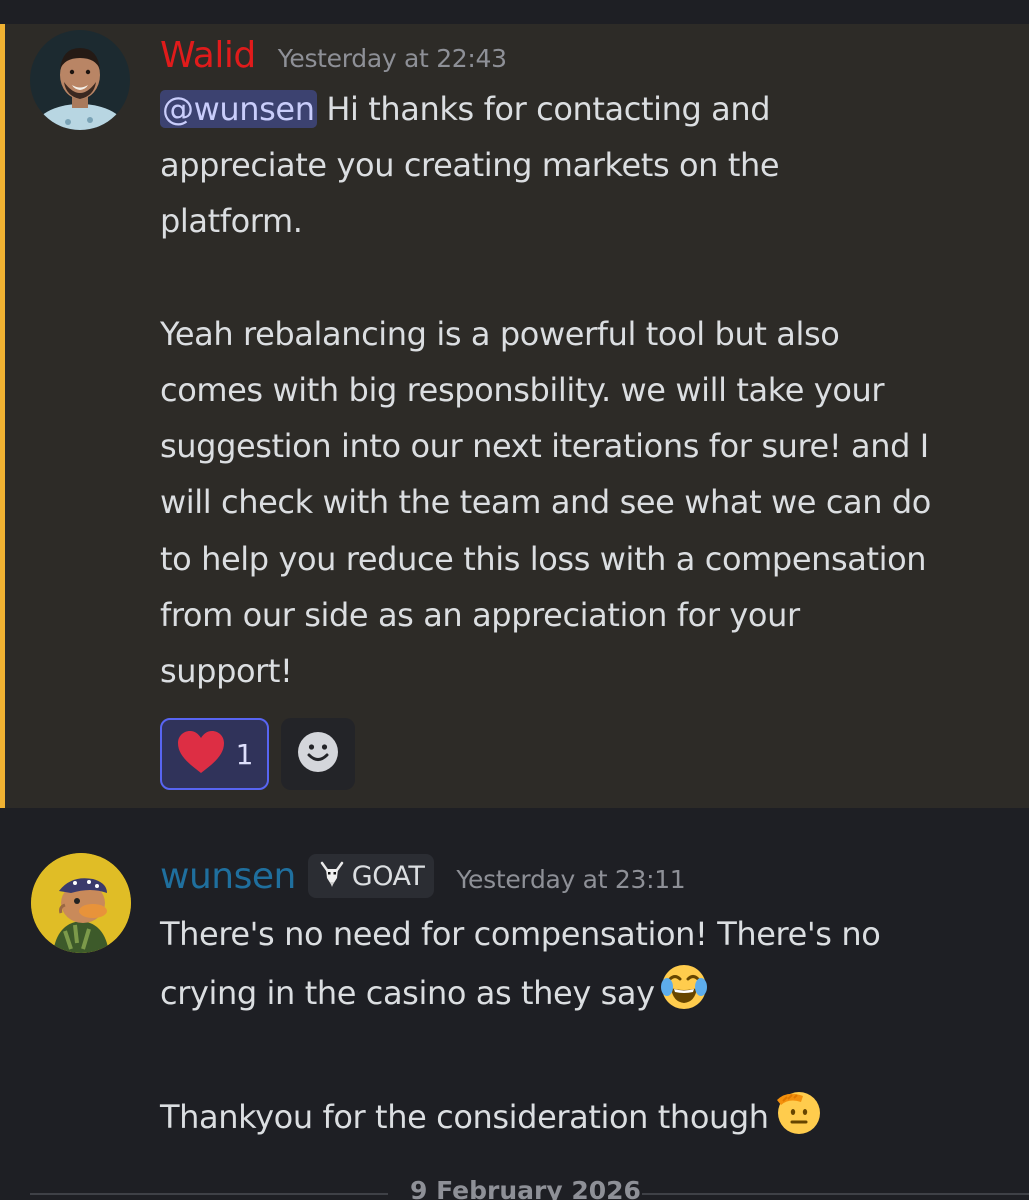  I want to click on reaction-heart: 1, so click(214, 754).